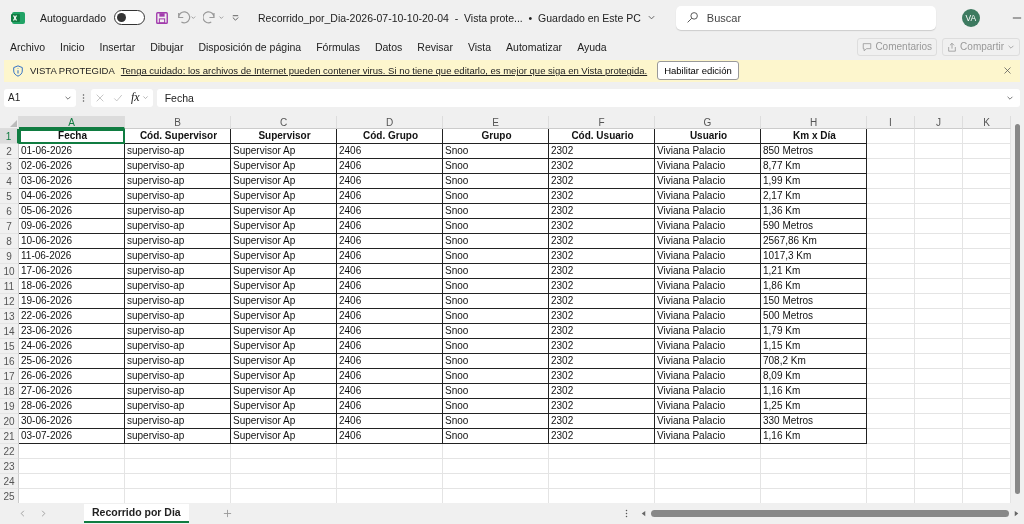 This screenshot has height=524, width=1024. What do you see at coordinates (178, 136) in the screenshot?
I see `column-title-cell: Cód. Supervisor` at bounding box center [178, 136].